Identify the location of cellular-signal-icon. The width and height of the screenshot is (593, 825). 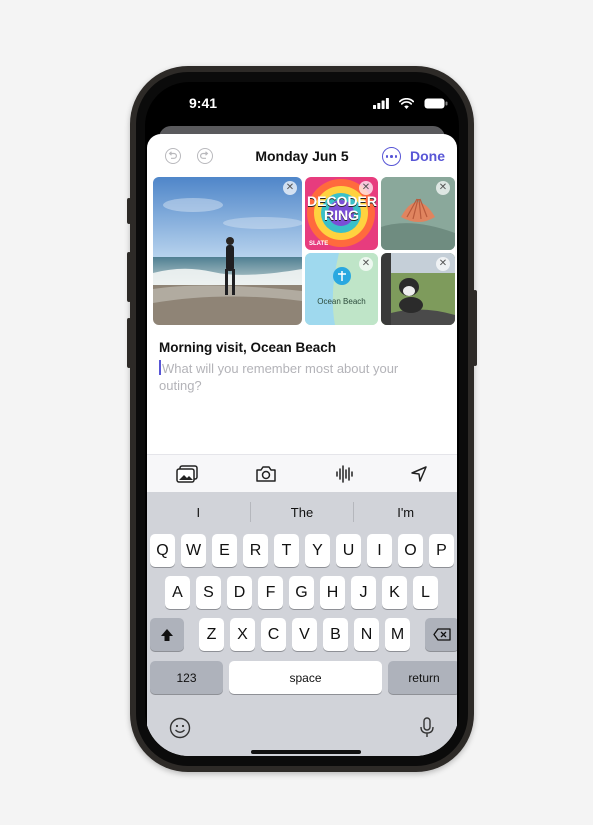
(381, 103).